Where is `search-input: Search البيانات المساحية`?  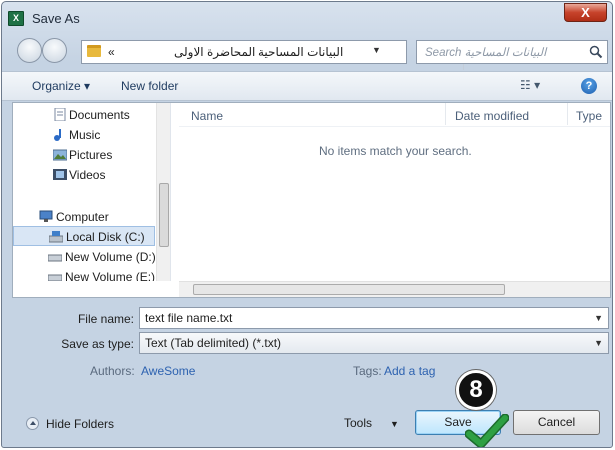
search-input: Search البيانات المساحية is located at coordinates (512, 52).